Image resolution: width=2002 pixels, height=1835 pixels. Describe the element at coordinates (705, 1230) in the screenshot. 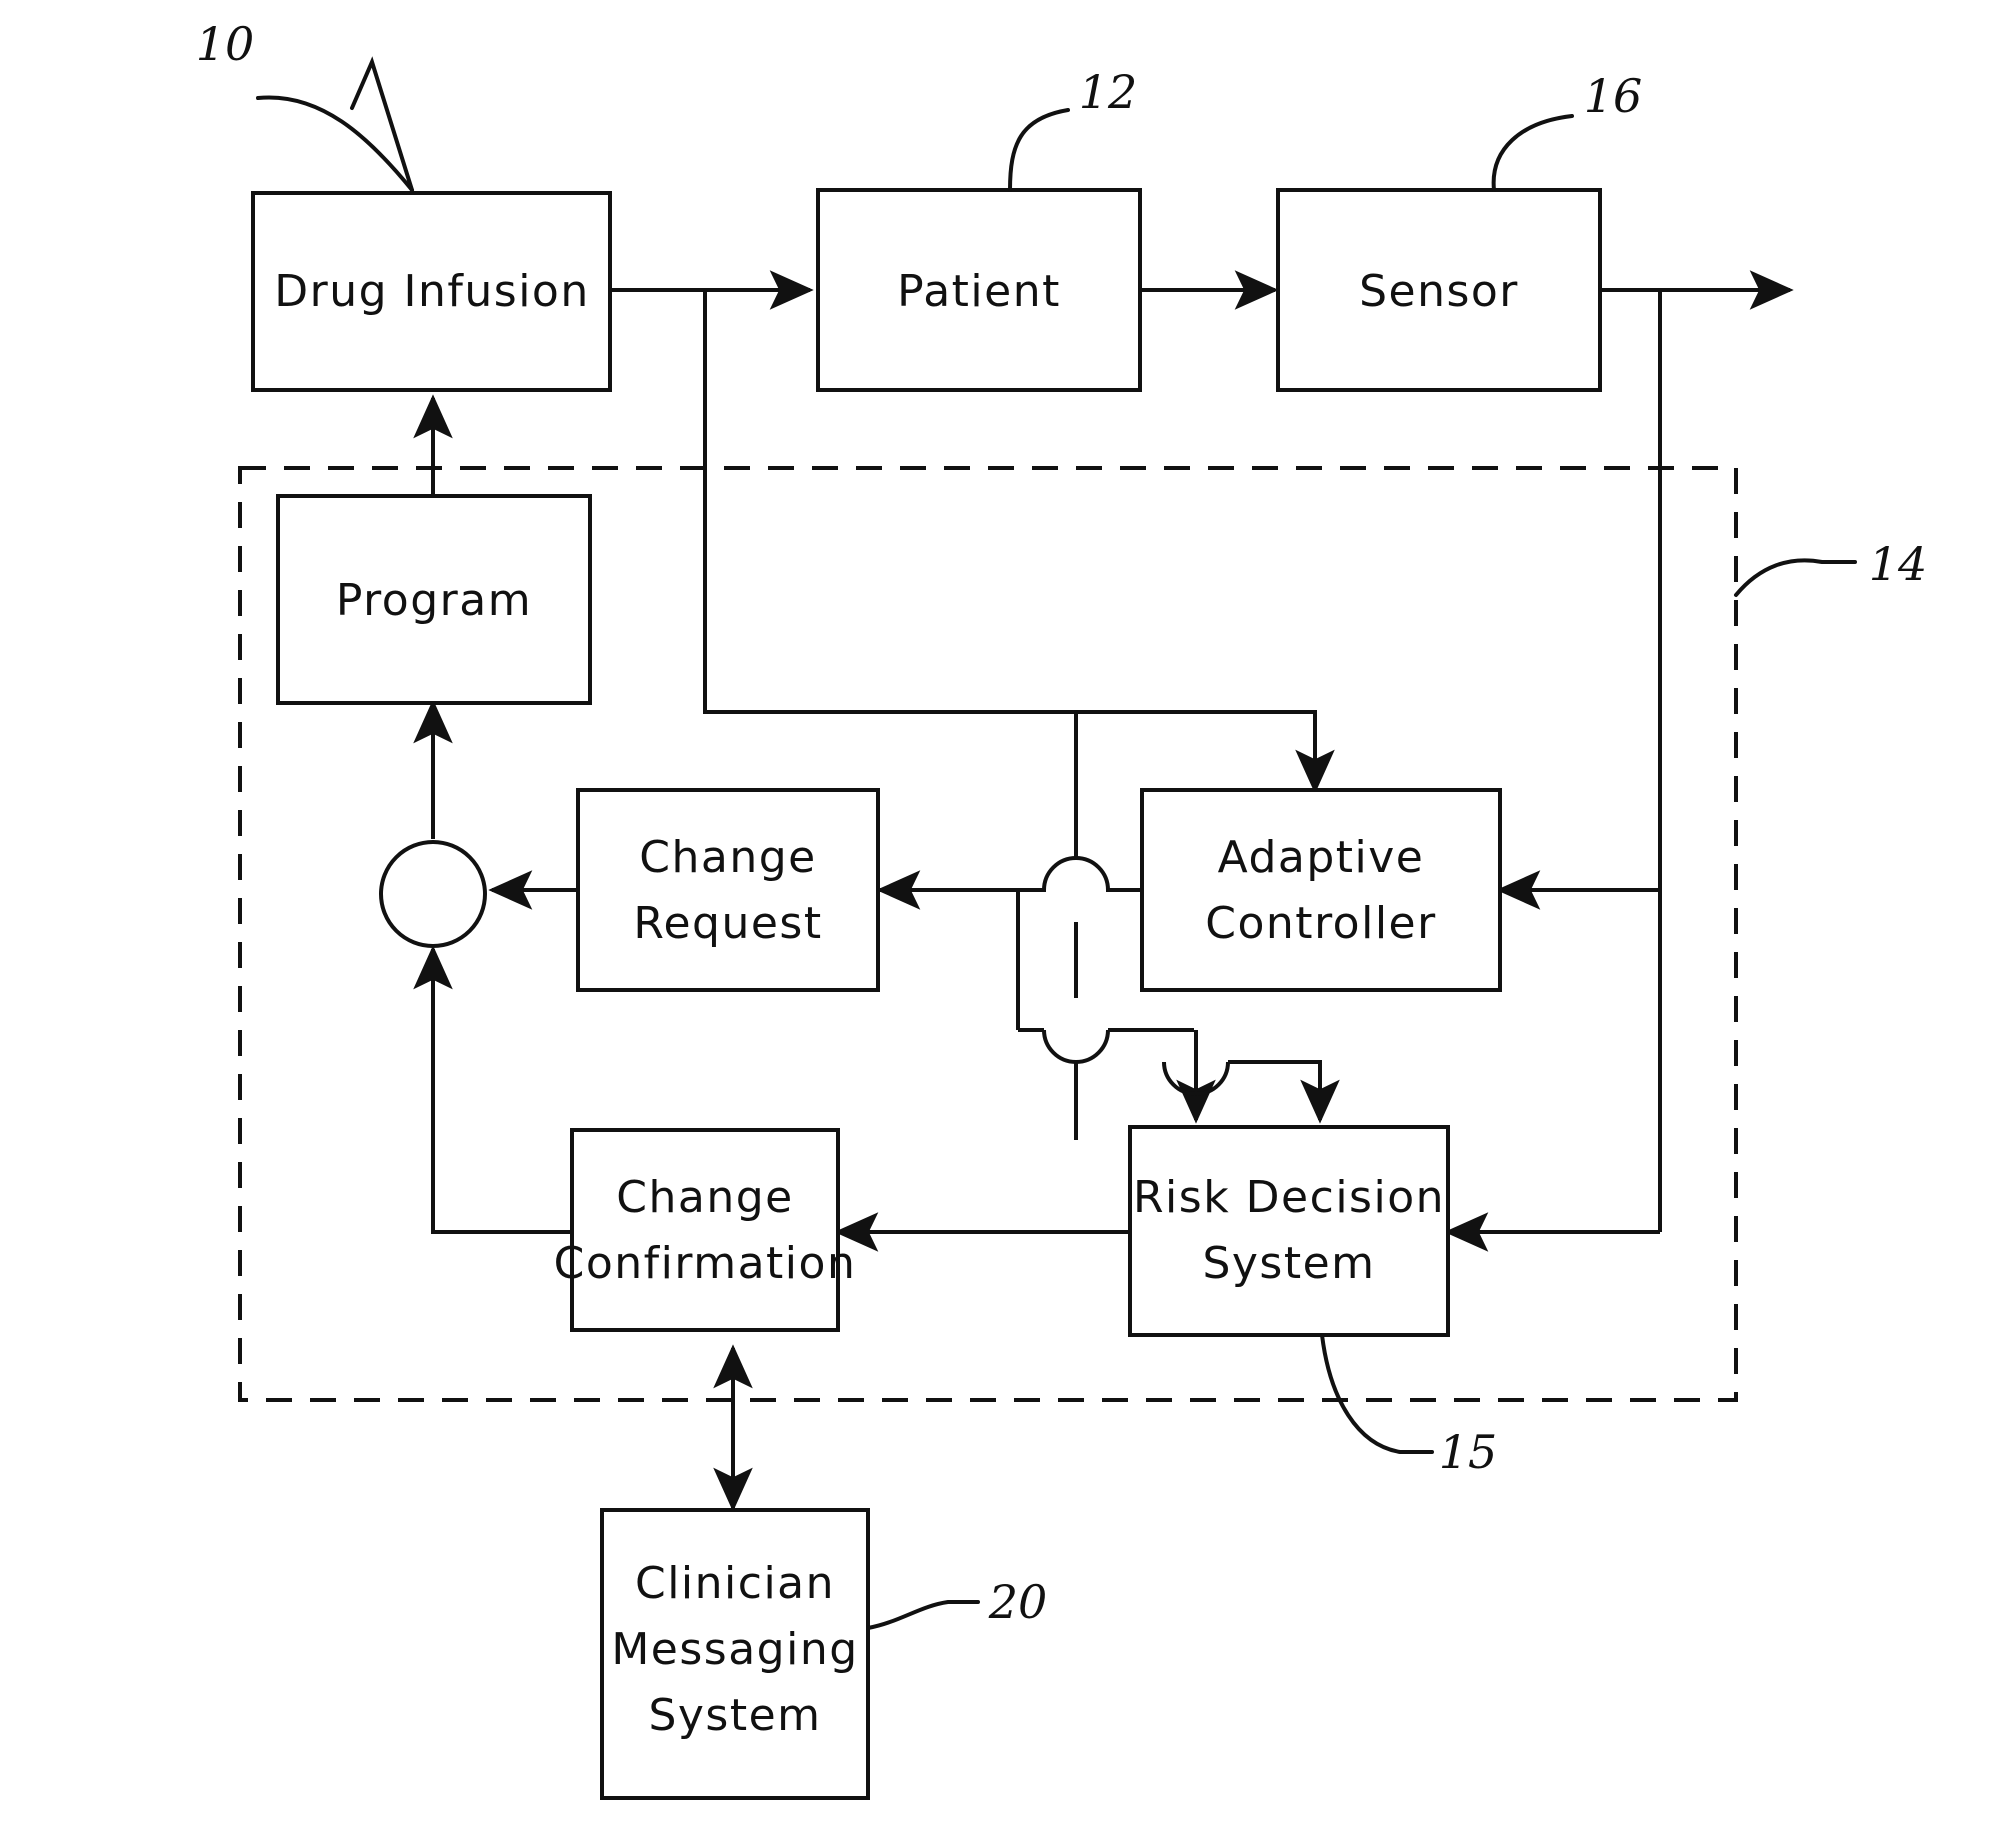

I see `box-change-confirmation` at that location.